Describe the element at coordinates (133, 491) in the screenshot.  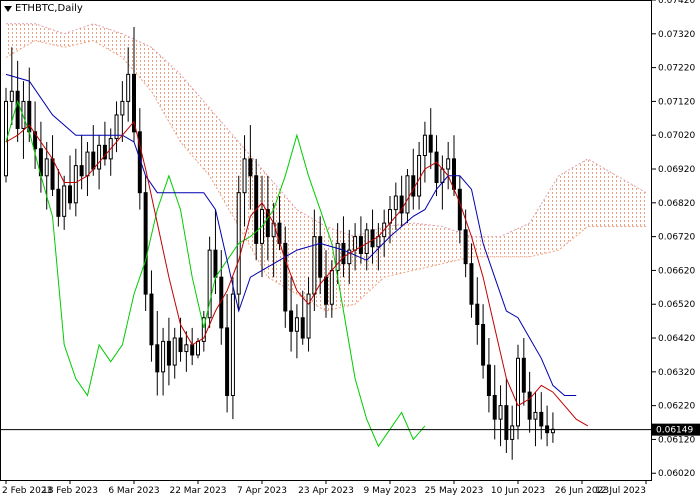
I see `x-tick-label: 6 Mar 2023` at that location.